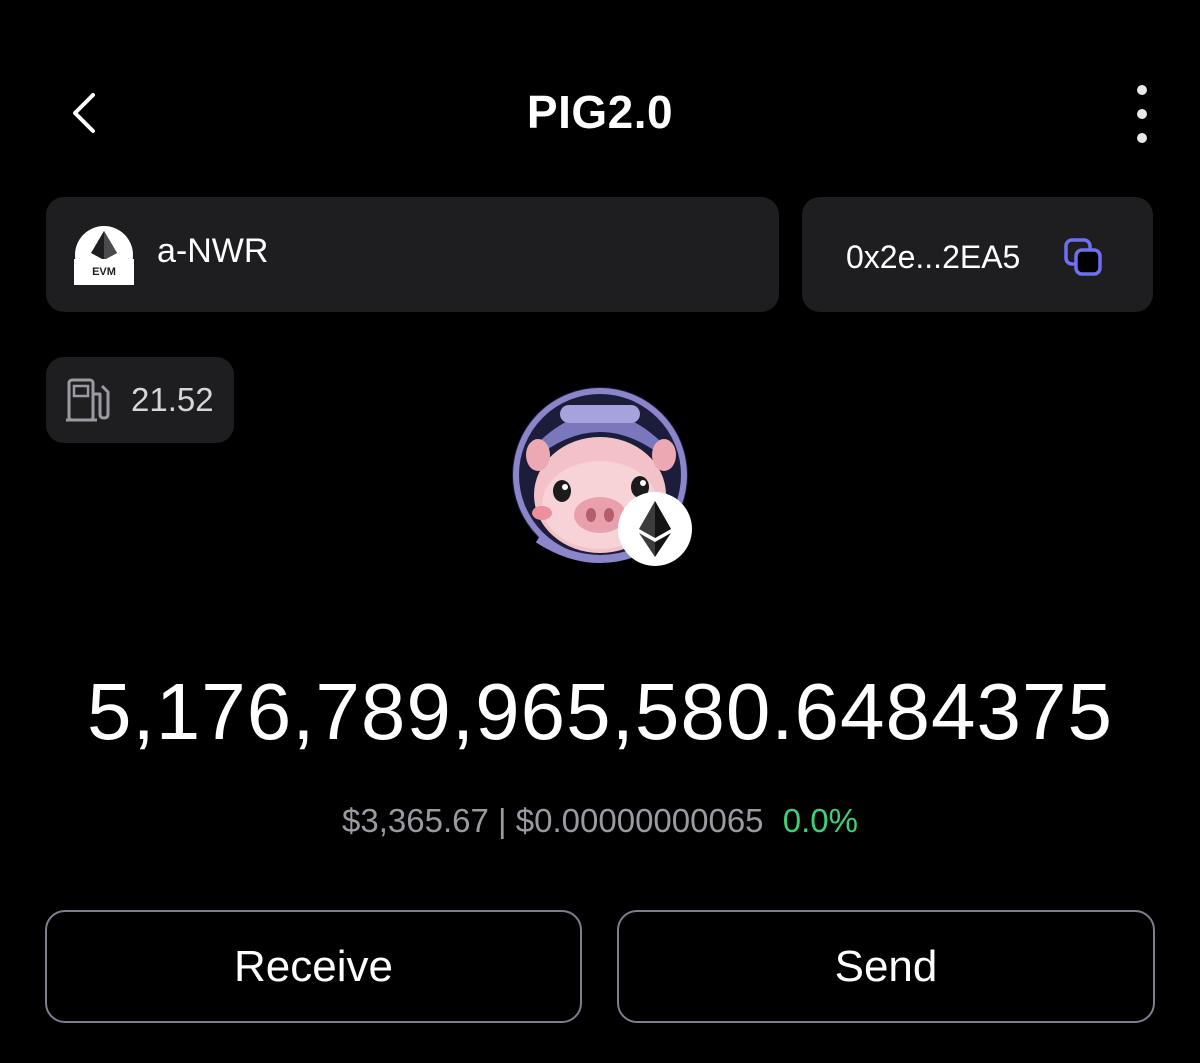  Describe the element at coordinates (415, 820) in the screenshot. I see `token-value-usd: $3,365.67` at that location.